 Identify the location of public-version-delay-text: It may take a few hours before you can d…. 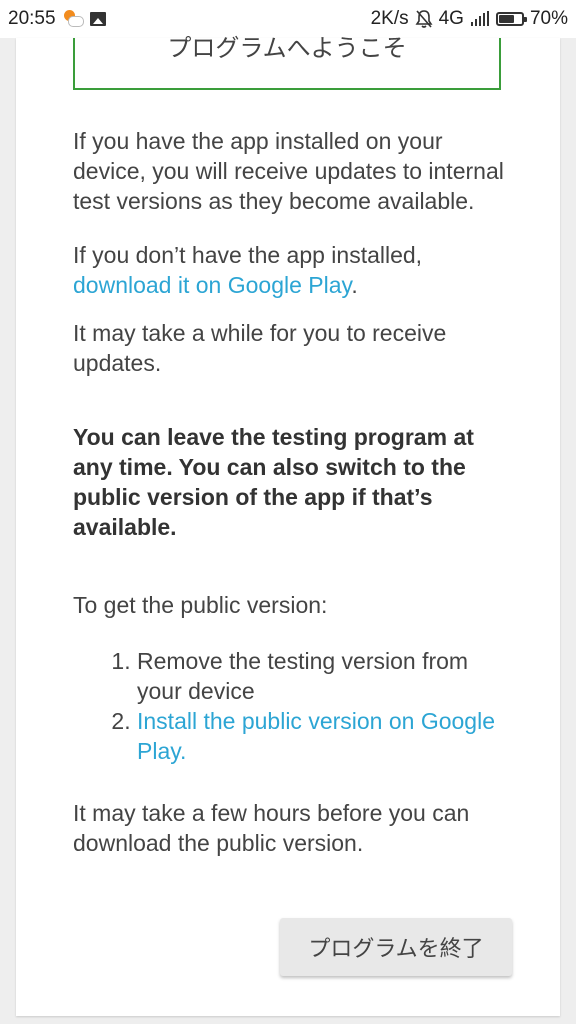
(271, 828).